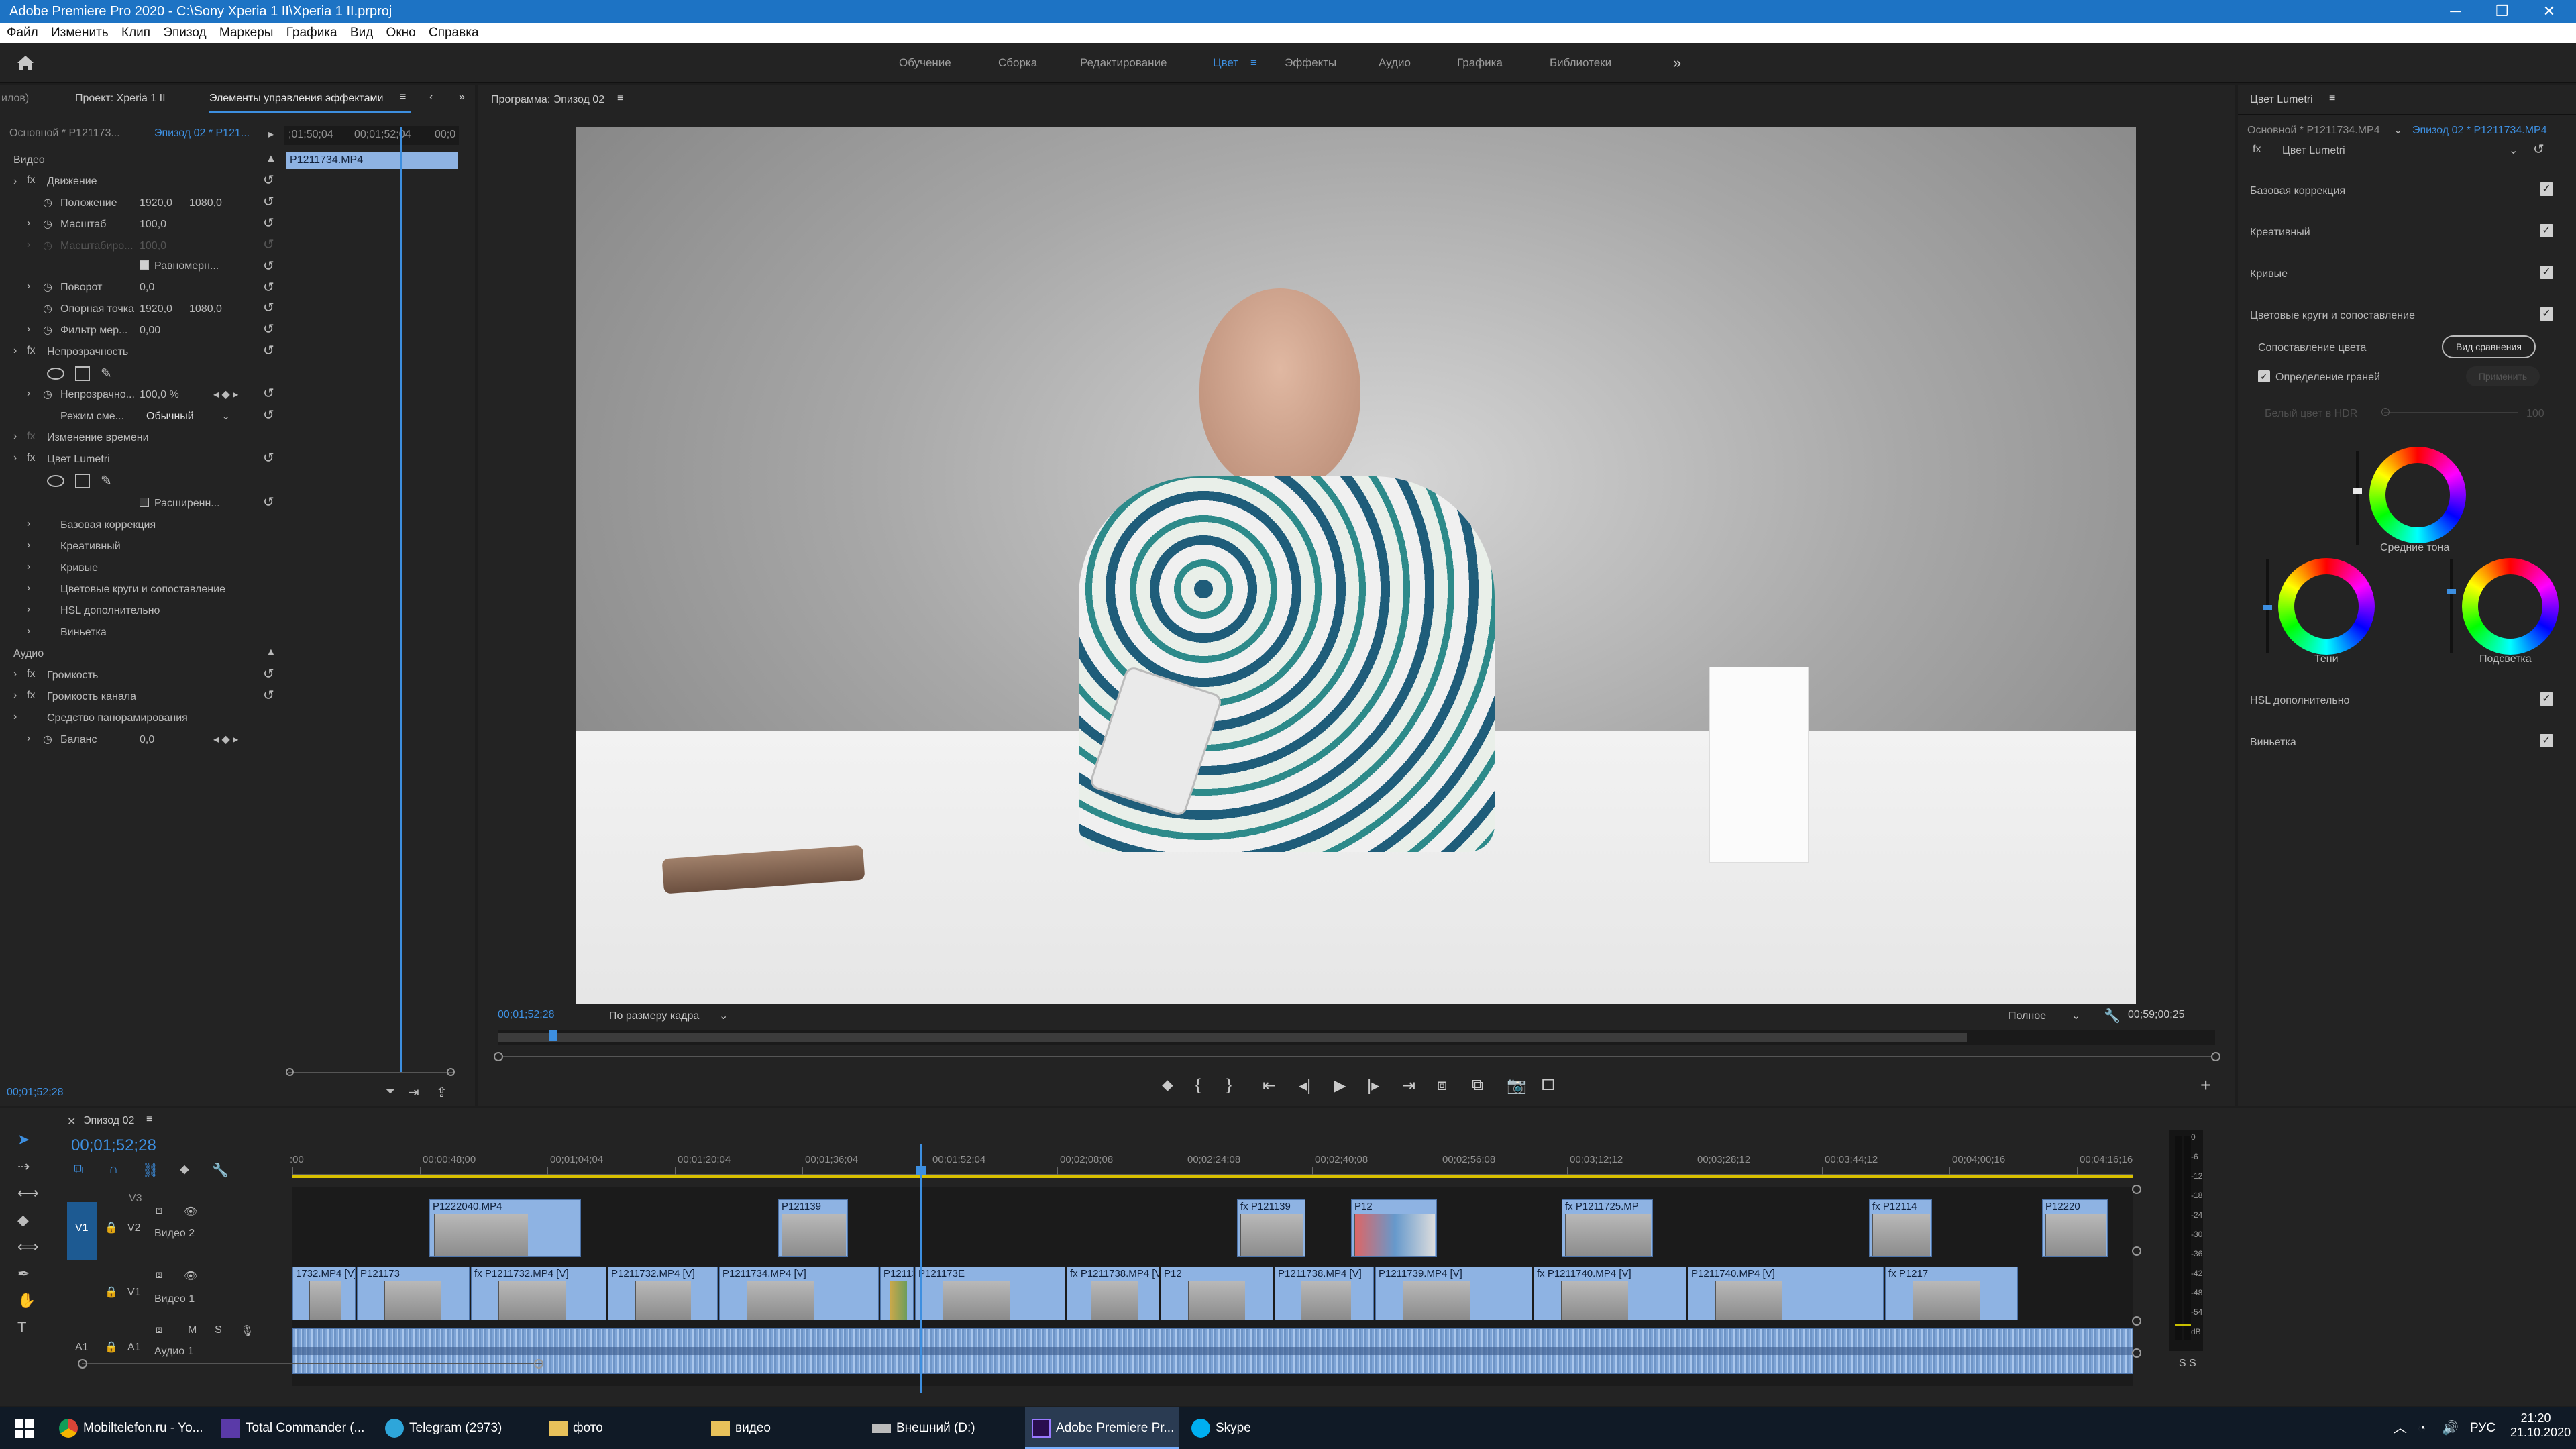  I want to click on work-area-bar, so click(1212, 1176).